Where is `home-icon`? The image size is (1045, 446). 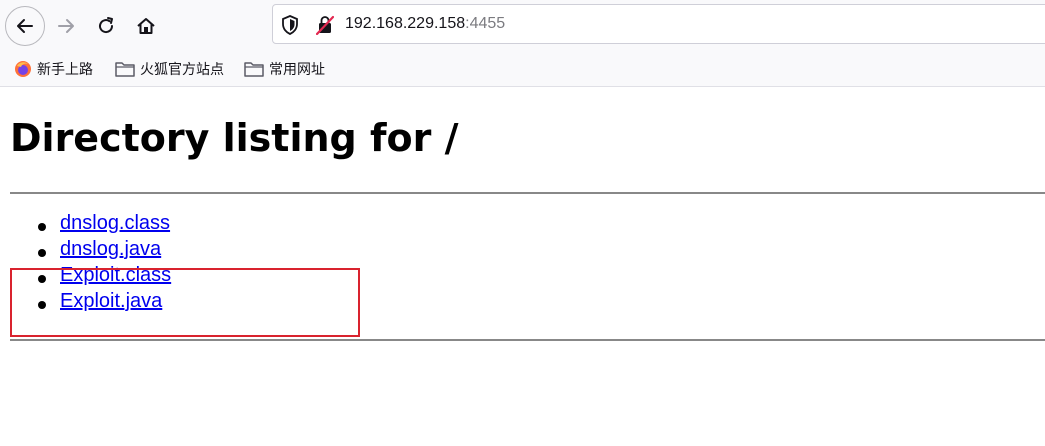 home-icon is located at coordinates (146, 26).